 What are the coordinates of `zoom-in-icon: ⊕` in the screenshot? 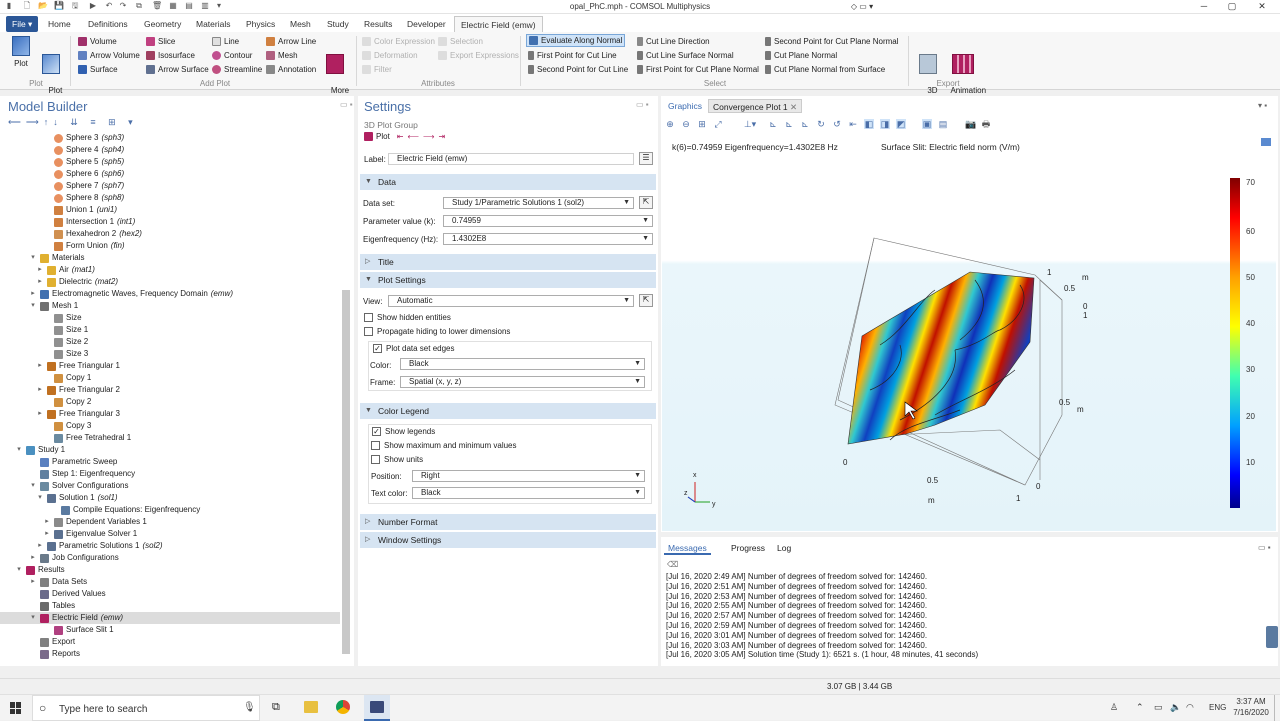 It's located at (670, 124).